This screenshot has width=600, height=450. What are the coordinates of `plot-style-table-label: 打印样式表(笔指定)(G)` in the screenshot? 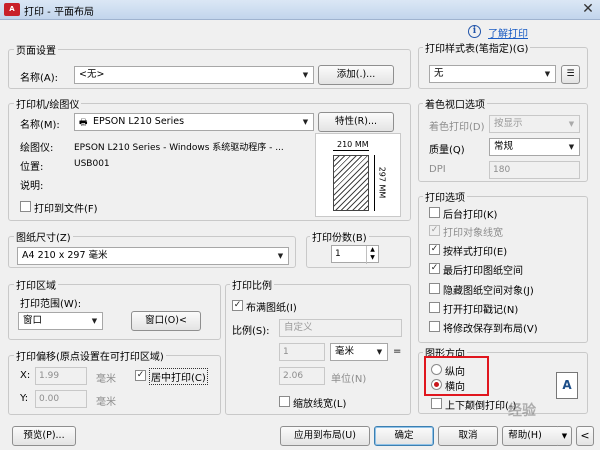 It's located at (477, 47).